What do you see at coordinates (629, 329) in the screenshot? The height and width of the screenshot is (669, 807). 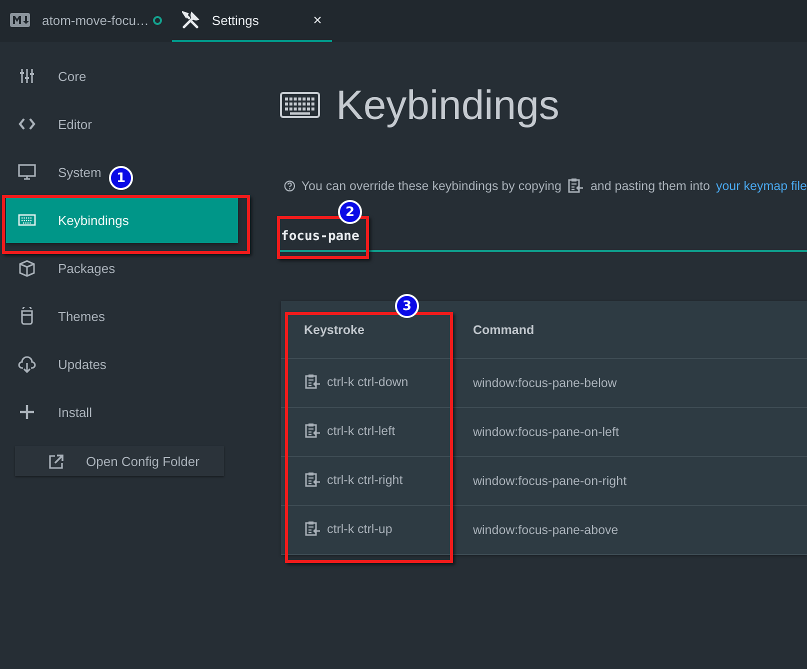 I see `column-header: Command` at bounding box center [629, 329].